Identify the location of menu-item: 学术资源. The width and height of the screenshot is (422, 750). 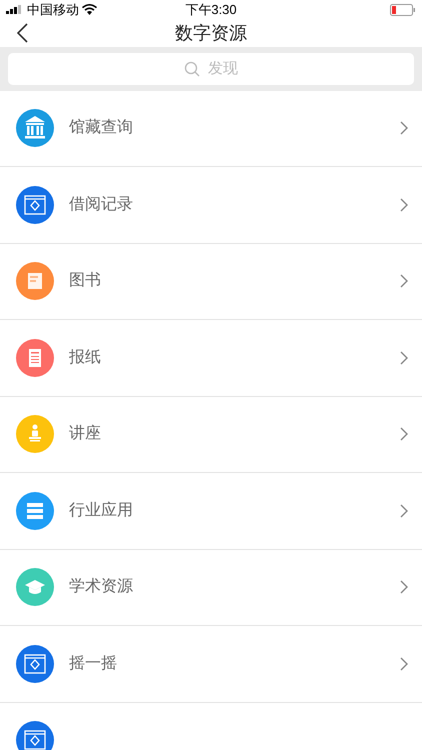
(211, 588).